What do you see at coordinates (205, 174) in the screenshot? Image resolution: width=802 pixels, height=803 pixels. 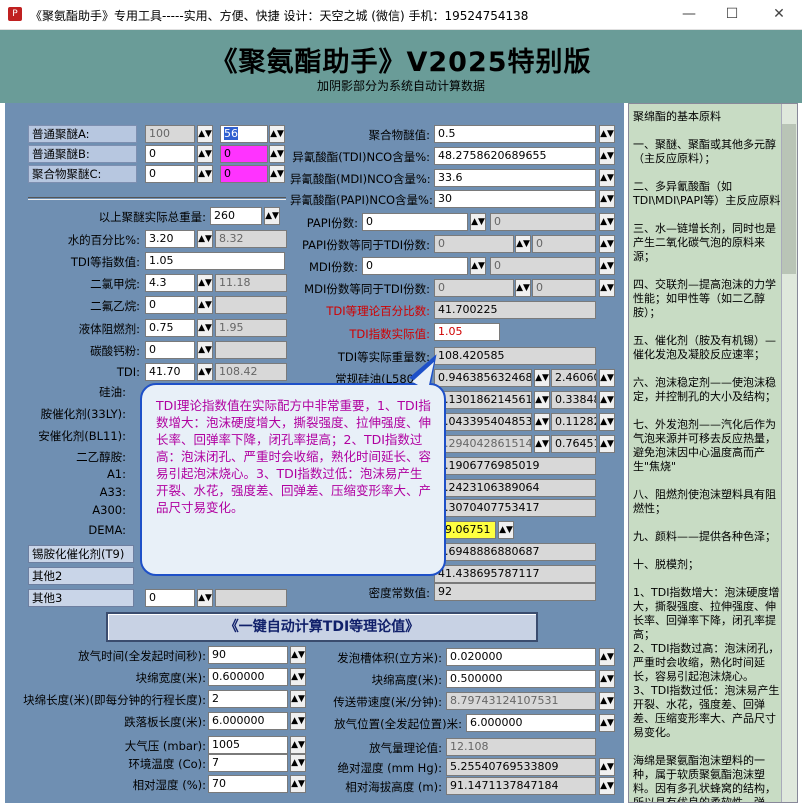 I see `poly-c-spinner: ▲▼` at bounding box center [205, 174].